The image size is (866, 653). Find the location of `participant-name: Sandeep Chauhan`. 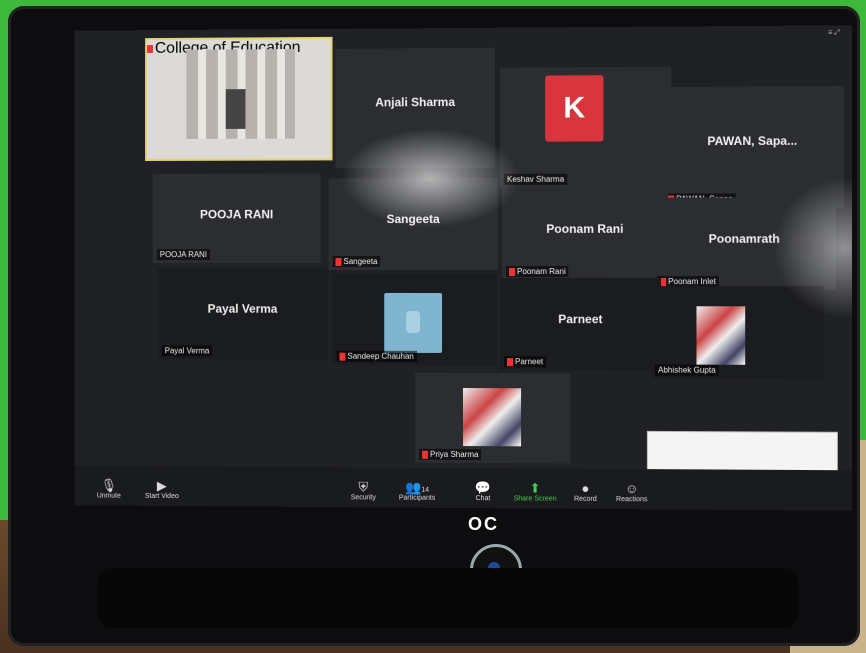

participant-name: Sandeep Chauhan is located at coordinates (377, 356).